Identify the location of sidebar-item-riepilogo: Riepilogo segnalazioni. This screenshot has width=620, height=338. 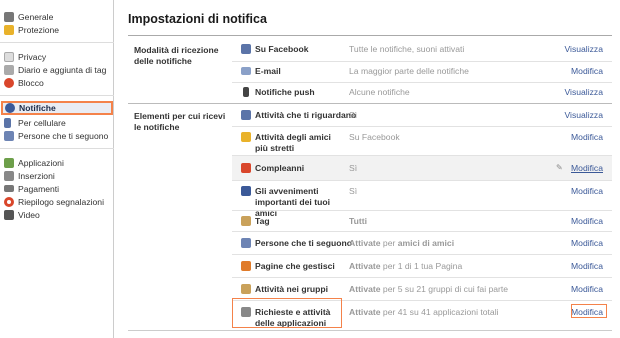
(57, 201).